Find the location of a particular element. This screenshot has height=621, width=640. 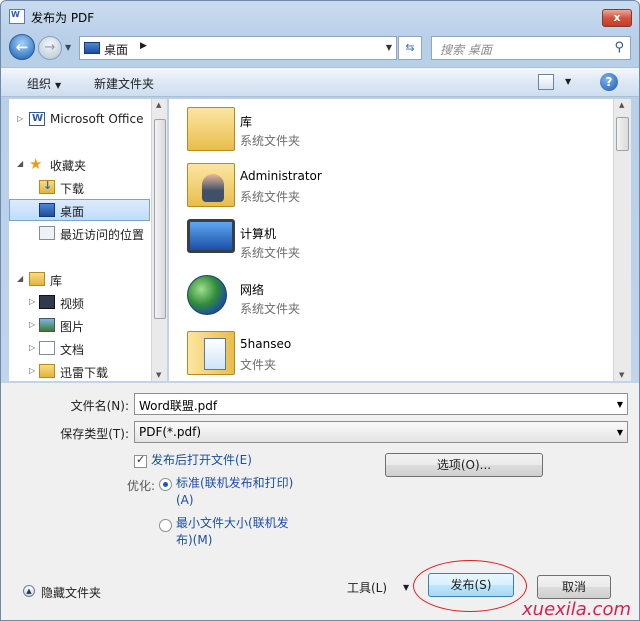

navigation-bar: ← → ▼ 桌面 ▶ ▼ ⇆ 搜索 桌面 ⚲ is located at coordinates (320, 48).